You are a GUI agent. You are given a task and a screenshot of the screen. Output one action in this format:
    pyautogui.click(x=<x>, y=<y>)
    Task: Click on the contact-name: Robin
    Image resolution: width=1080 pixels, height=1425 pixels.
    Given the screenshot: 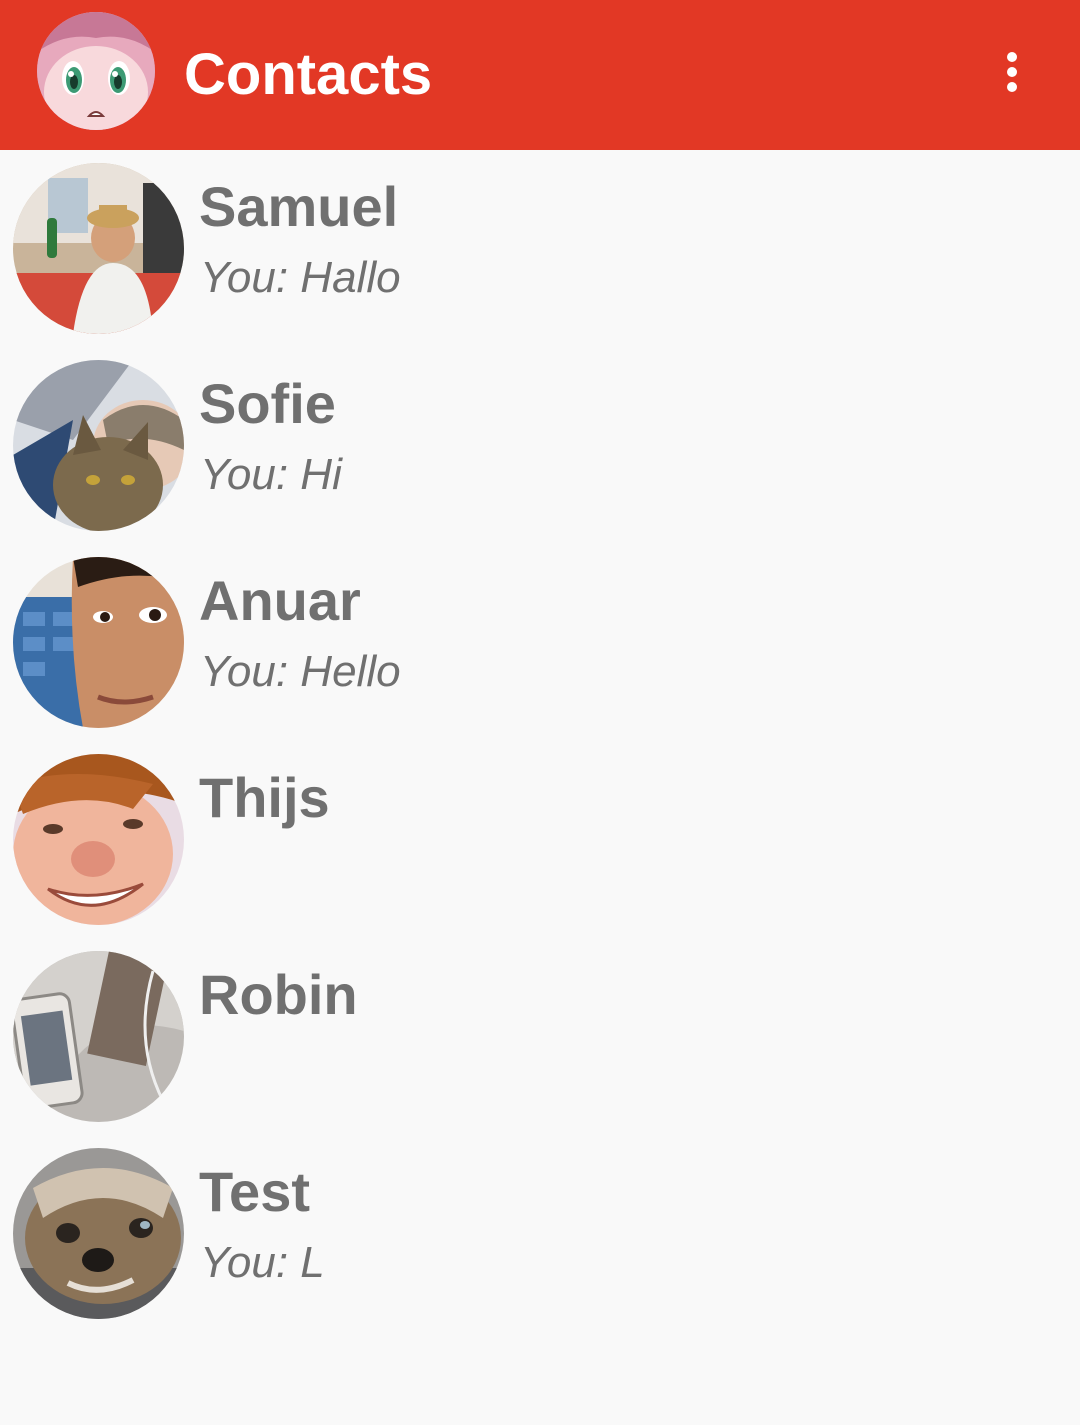 What is the action you would take?
    pyautogui.click(x=278, y=994)
    